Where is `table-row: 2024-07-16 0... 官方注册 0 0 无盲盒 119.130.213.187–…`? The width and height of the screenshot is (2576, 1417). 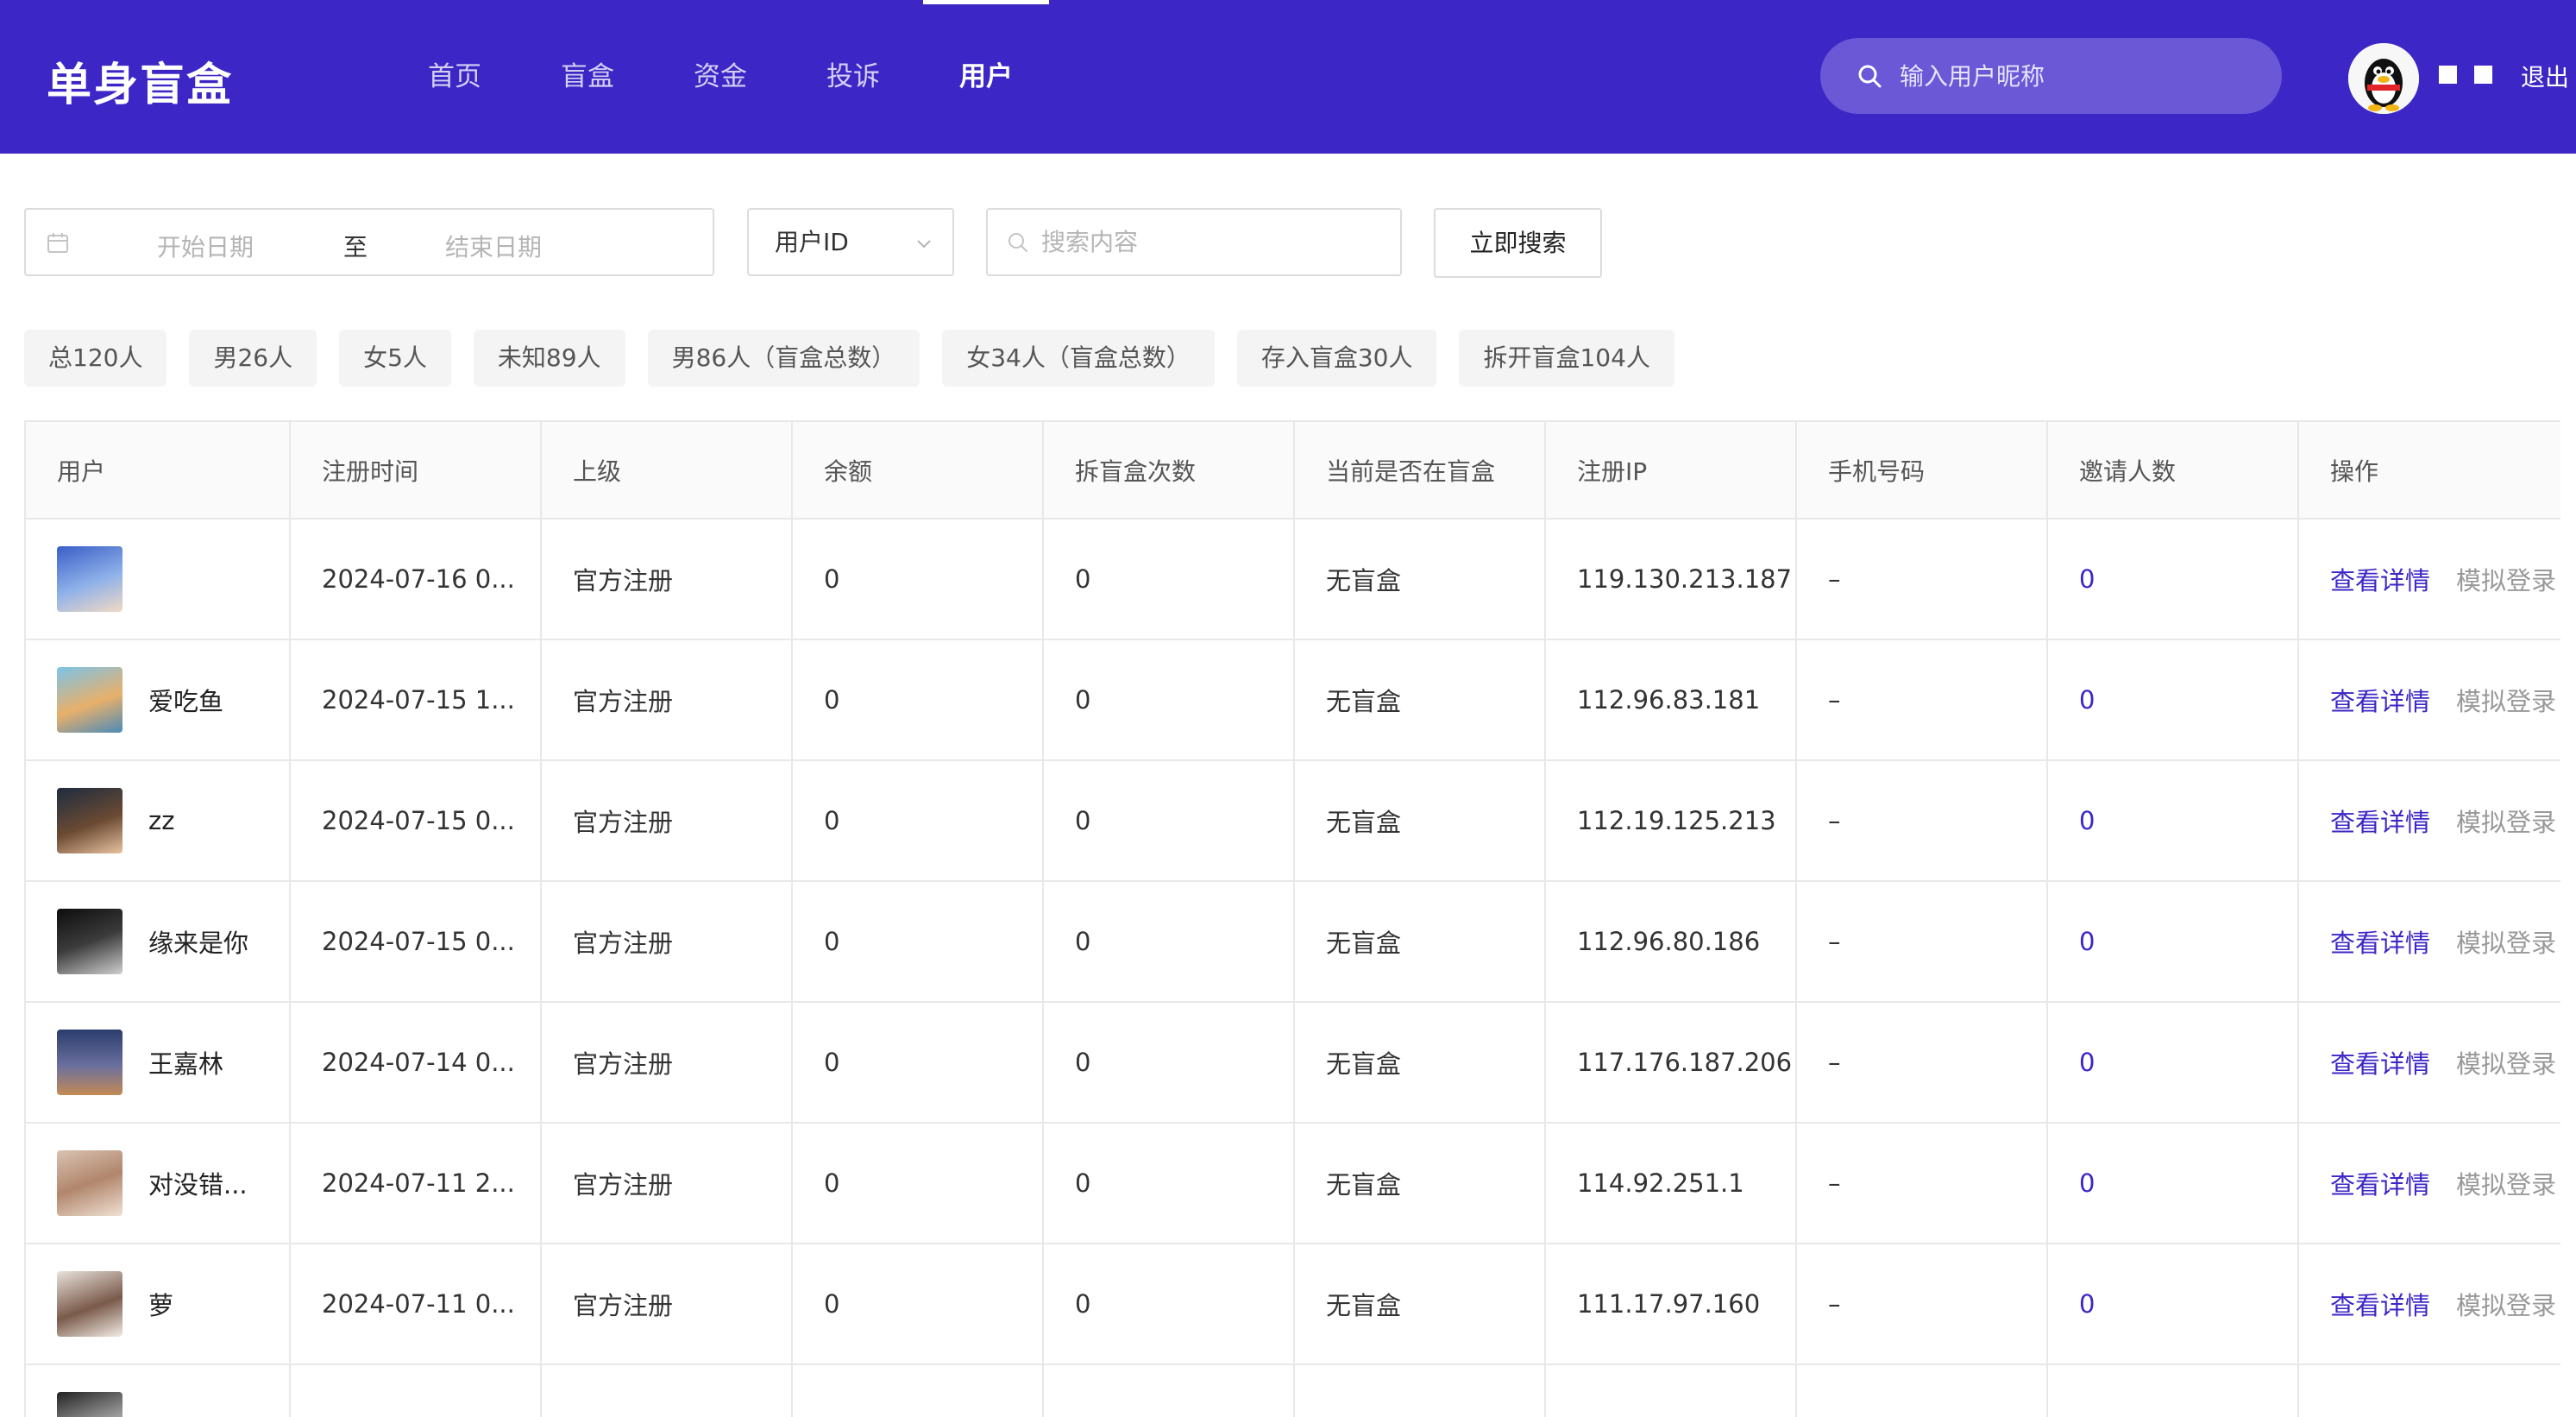 table-row: 2024-07-16 0... 官方注册 0 0 无盲盒 119.130.213.187–… is located at coordinates (1293, 579).